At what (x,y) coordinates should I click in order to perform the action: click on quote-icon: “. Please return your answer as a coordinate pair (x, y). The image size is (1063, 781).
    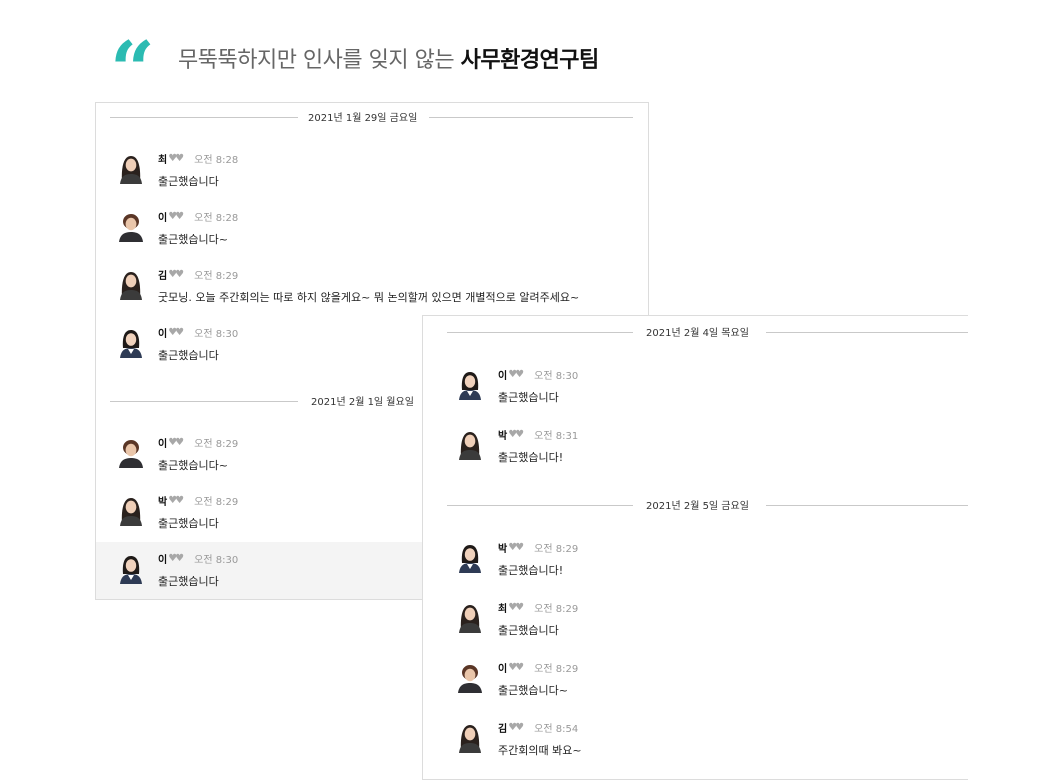
    Looking at the image, I should click on (132, 70).